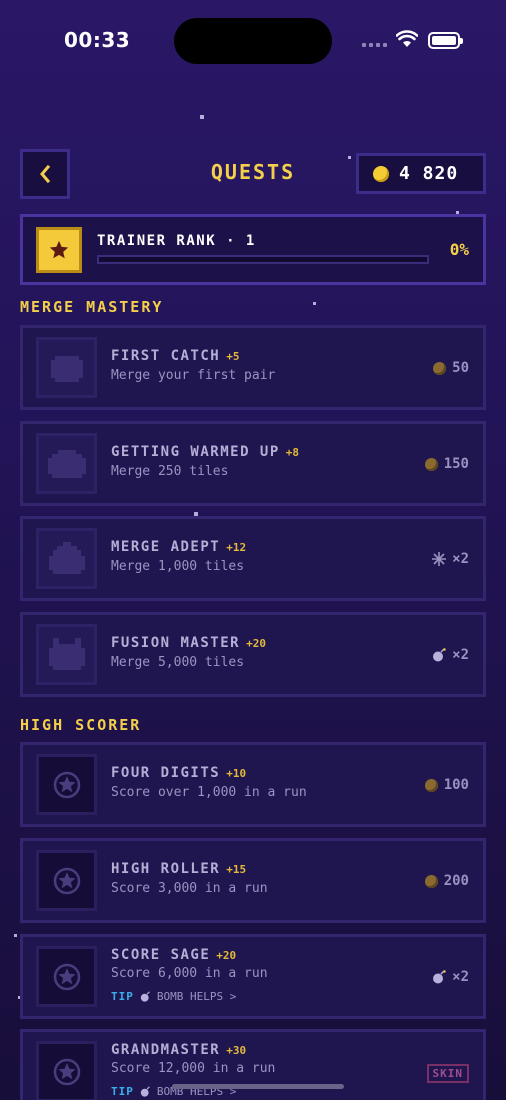  What do you see at coordinates (236, 1050) in the screenshot?
I see `quest-xp: +30` at bounding box center [236, 1050].